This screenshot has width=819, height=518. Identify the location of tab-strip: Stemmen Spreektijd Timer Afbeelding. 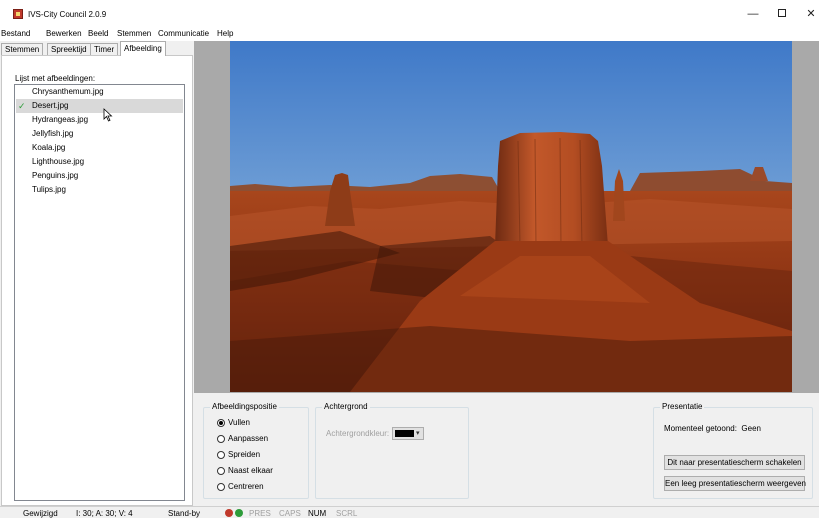
(97, 48).